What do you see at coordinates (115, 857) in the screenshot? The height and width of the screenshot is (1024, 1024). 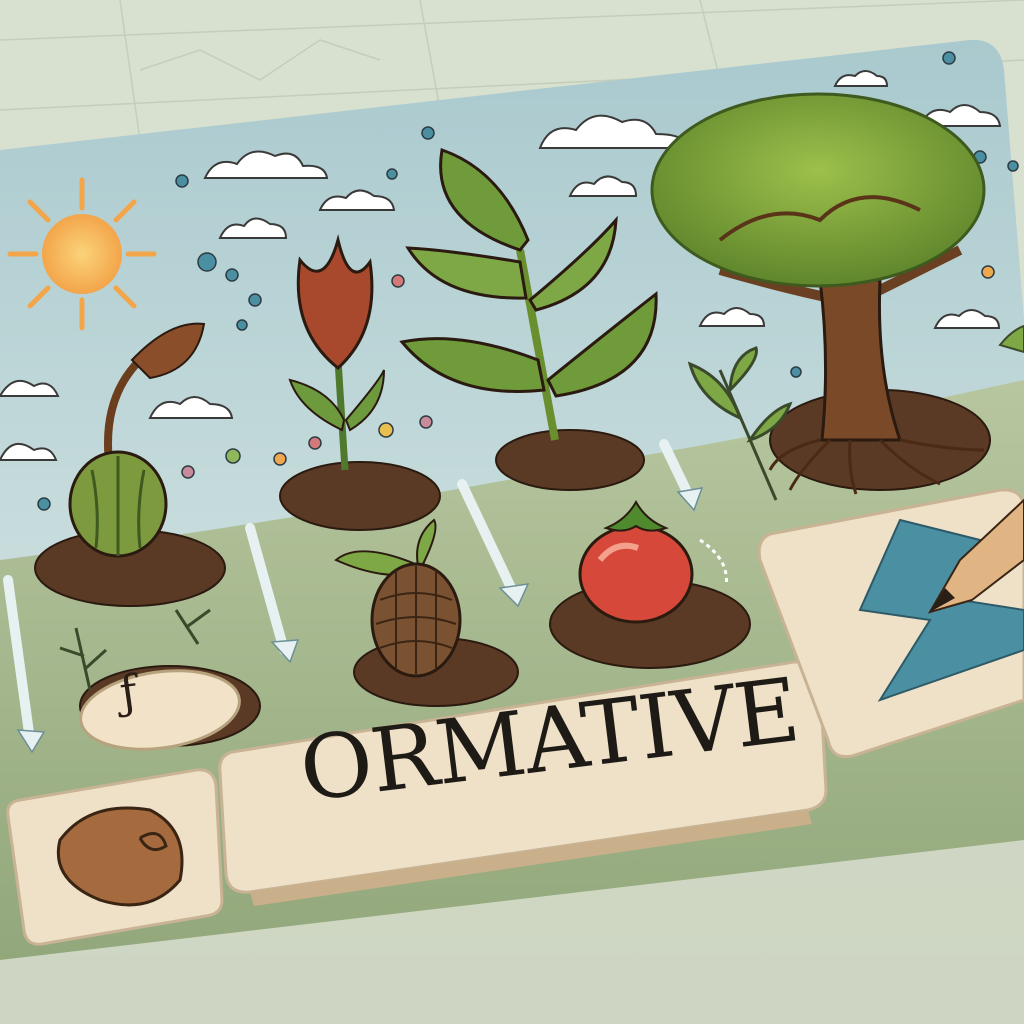 I see `seed-key-tile` at bounding box center [115, 857].